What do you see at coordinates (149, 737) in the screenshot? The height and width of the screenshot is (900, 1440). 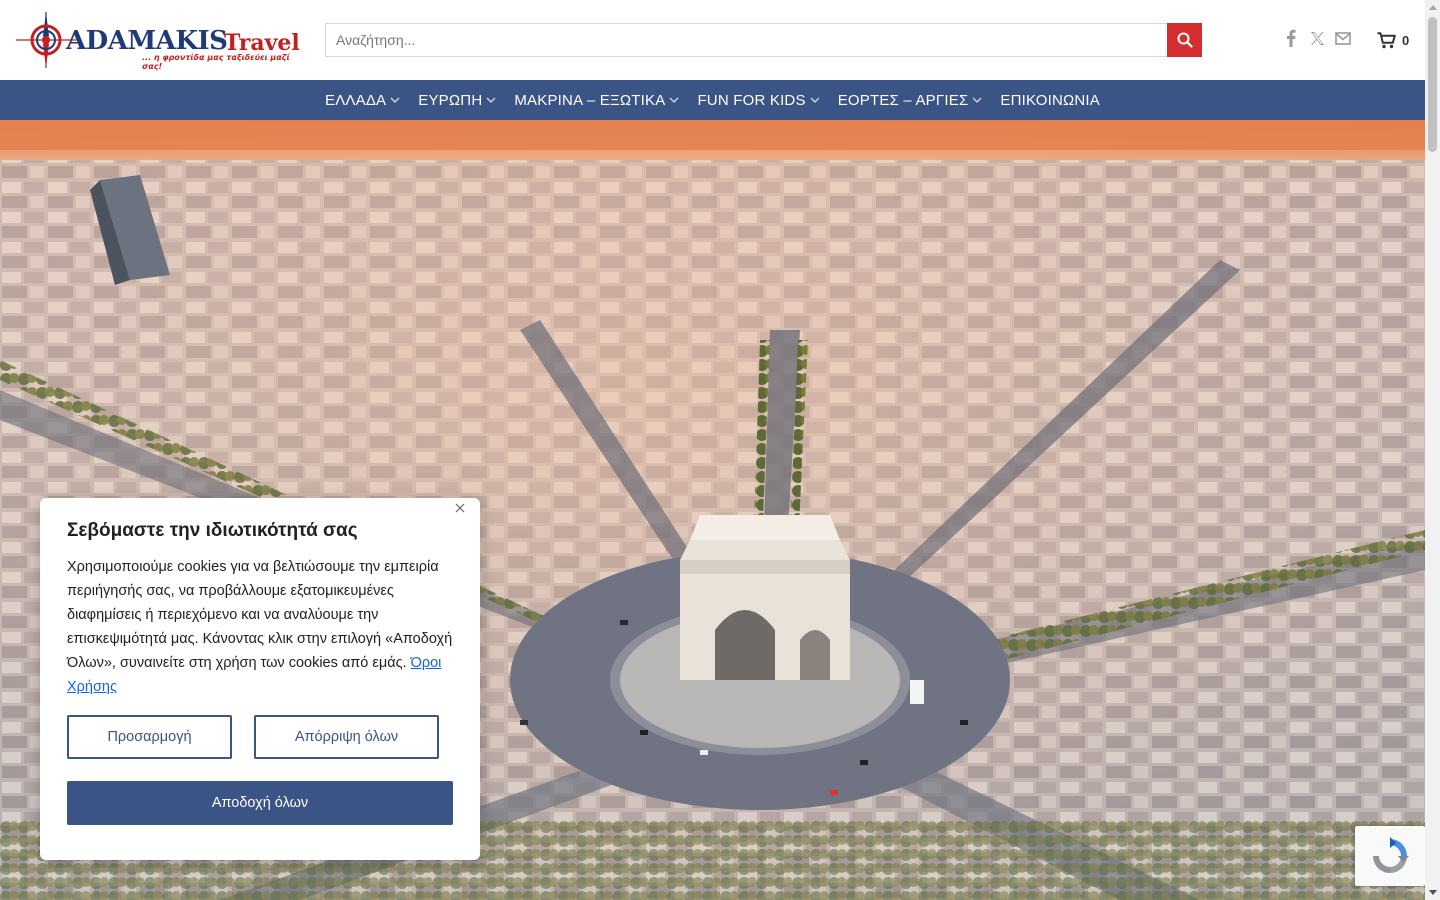 I see `customize-button: Προσαρμογή` at bounding box center [149, 737].